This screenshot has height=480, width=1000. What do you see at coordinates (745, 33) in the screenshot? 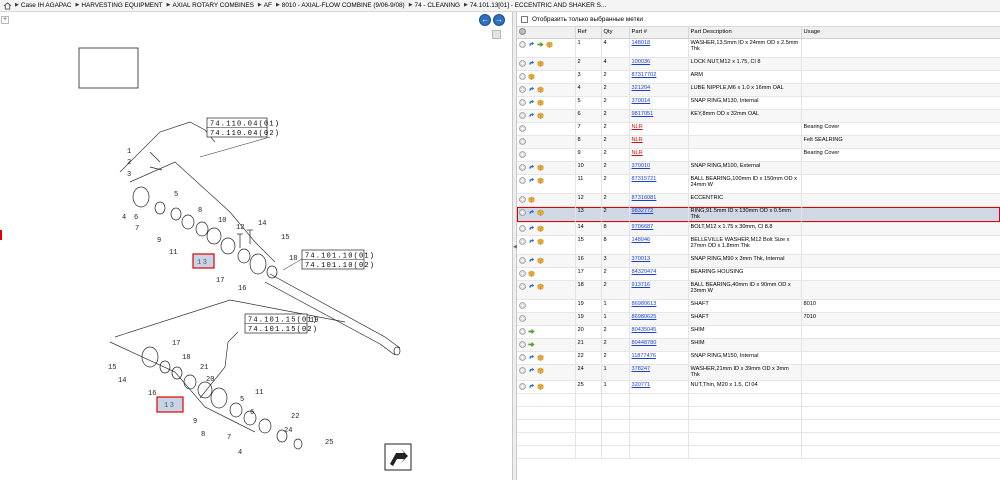
I see `column-header-description: Part Description` at bounding box center [745, 33].